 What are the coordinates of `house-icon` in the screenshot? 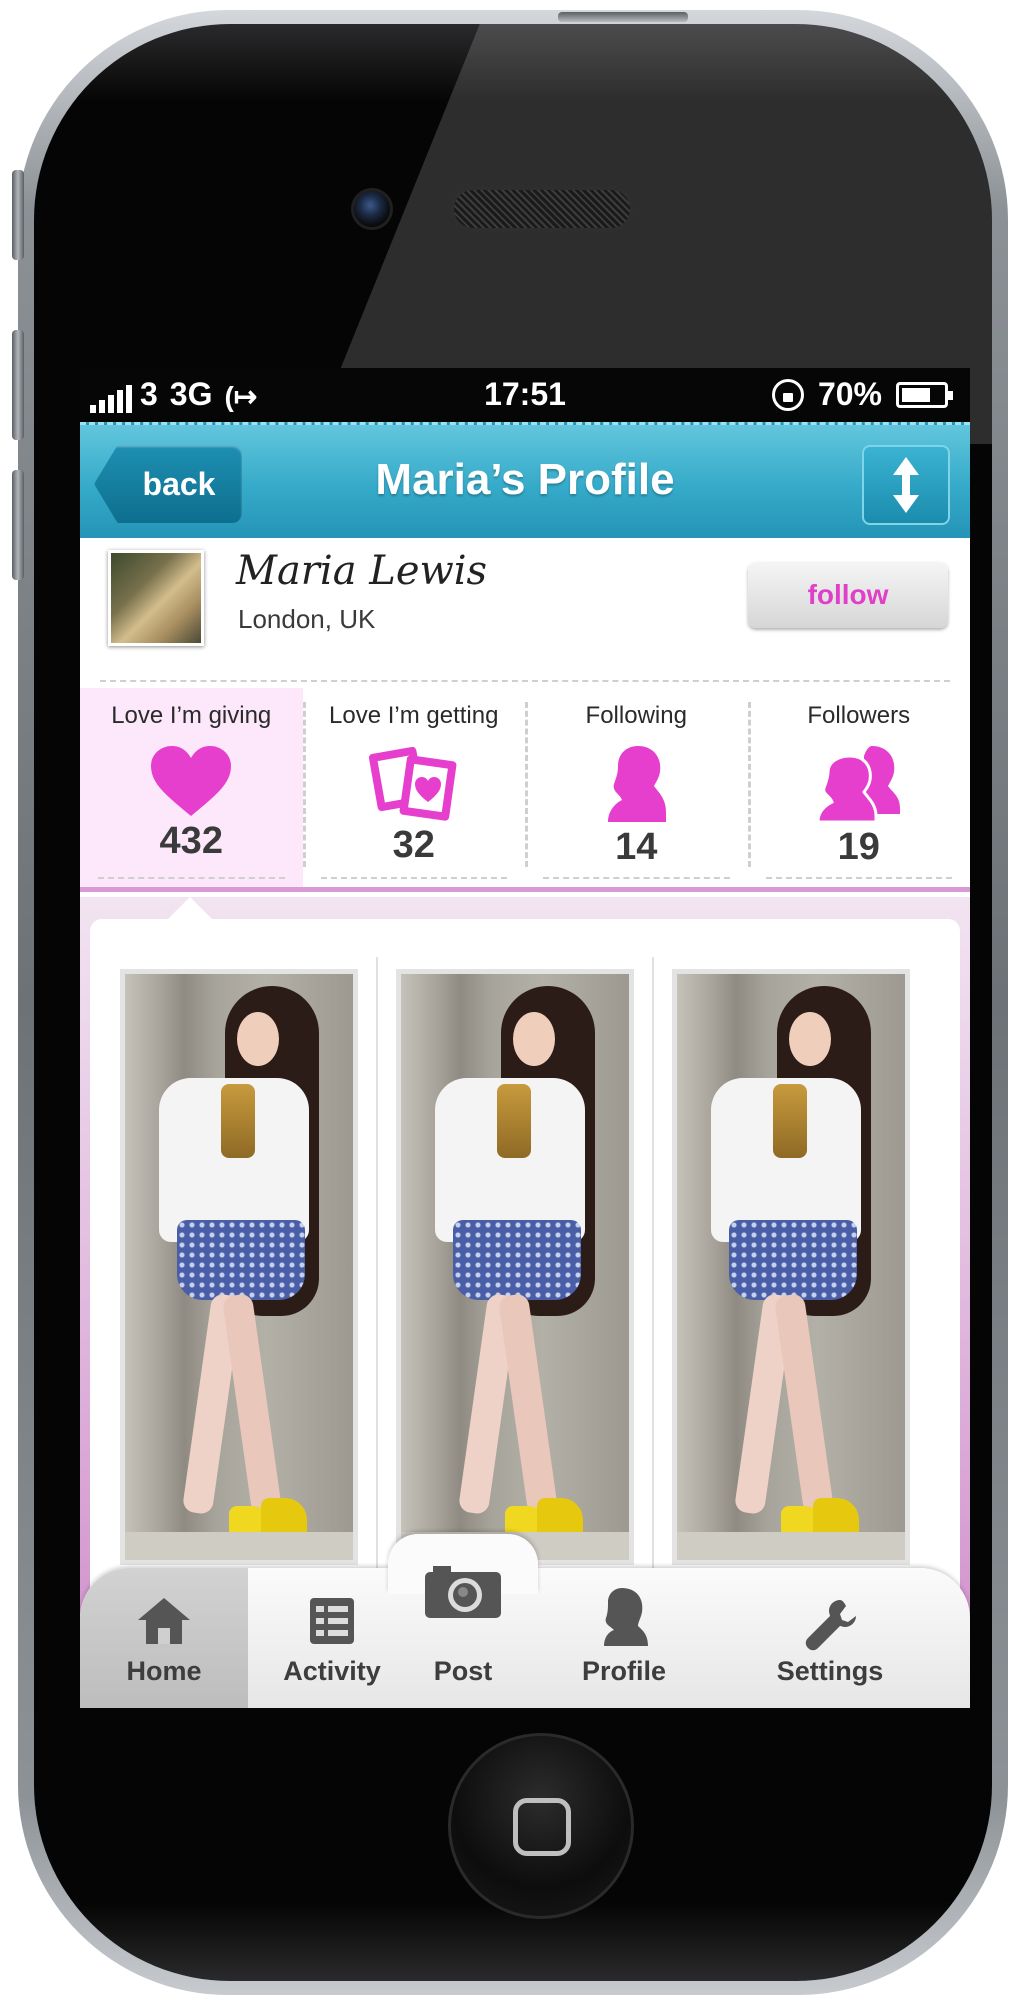 It's located at (164, 1621).